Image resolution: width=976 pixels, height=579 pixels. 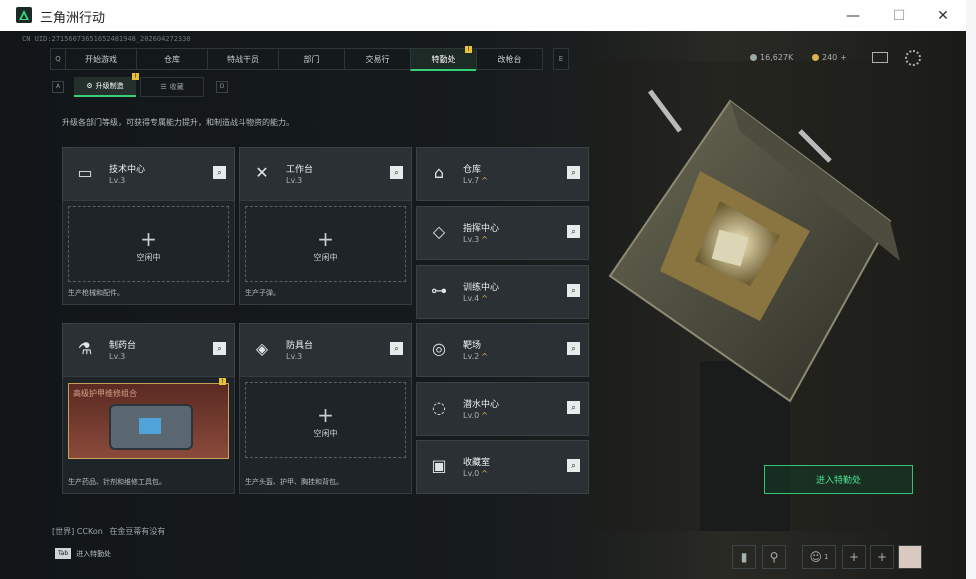 What do you see at coordinates (502, 467) in the screenshot?
I see `dept-collection-room: ▣ 收藏室 Lv.0 ^ ⌕` at bounding box center [502, 467].